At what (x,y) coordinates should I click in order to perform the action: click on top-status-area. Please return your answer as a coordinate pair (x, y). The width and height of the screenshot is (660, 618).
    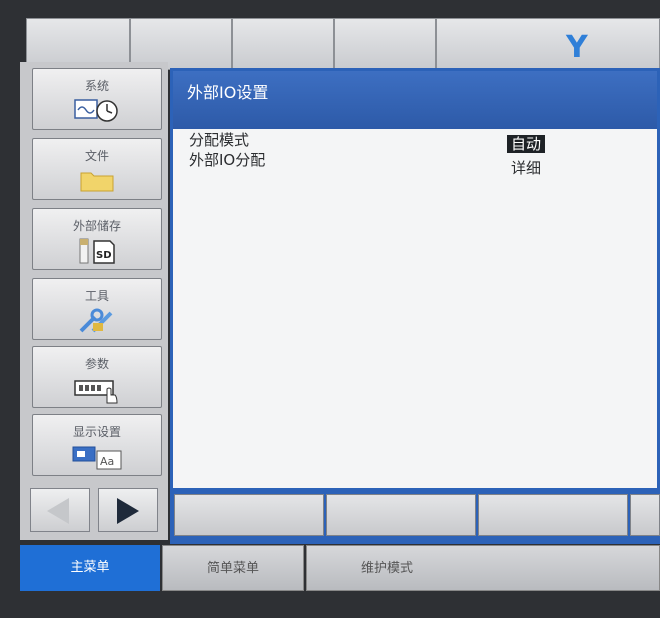
    Looking at the image, I should click on (548, 44).